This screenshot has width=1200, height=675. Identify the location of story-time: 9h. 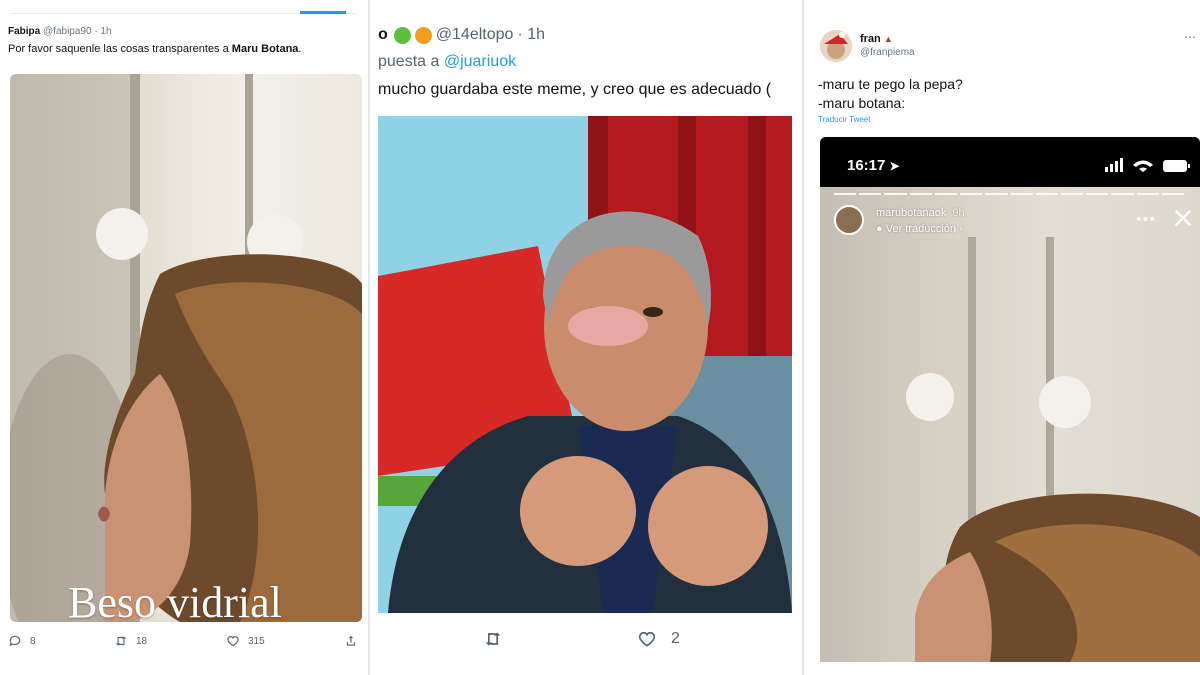
(958, 213).